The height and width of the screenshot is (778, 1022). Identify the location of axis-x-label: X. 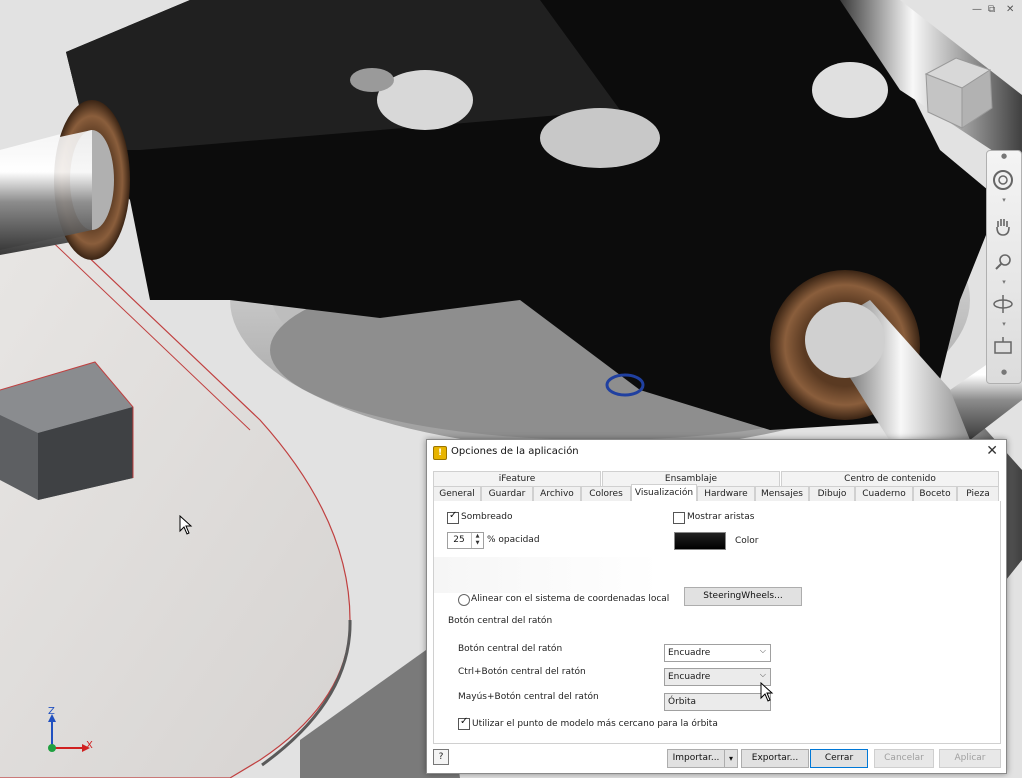
(89, 745).